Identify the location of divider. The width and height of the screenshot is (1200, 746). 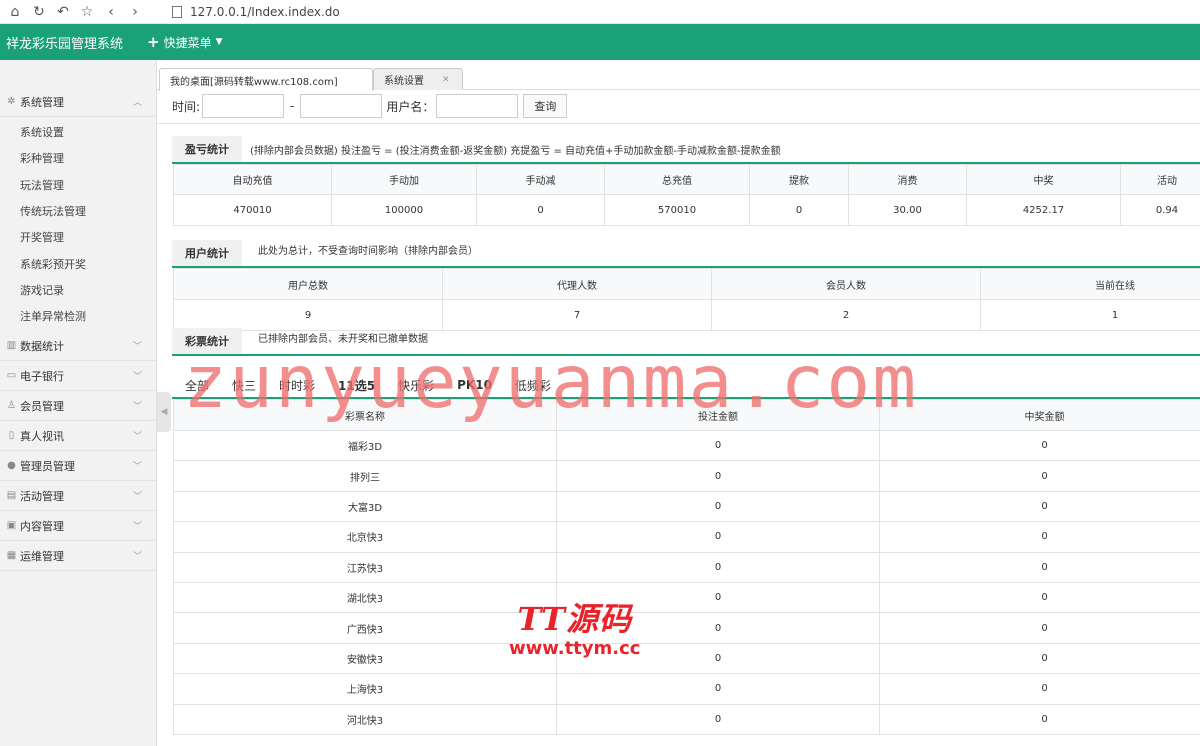
(678, 123).